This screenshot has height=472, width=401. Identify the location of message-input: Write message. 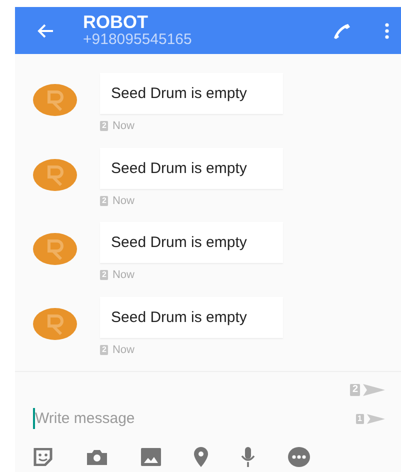
(193, 418).